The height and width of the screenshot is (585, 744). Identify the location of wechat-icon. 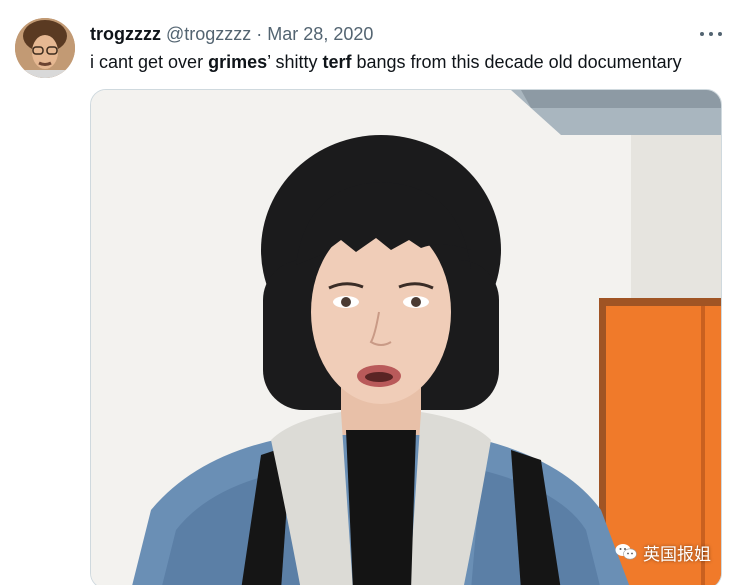
(626, 552).